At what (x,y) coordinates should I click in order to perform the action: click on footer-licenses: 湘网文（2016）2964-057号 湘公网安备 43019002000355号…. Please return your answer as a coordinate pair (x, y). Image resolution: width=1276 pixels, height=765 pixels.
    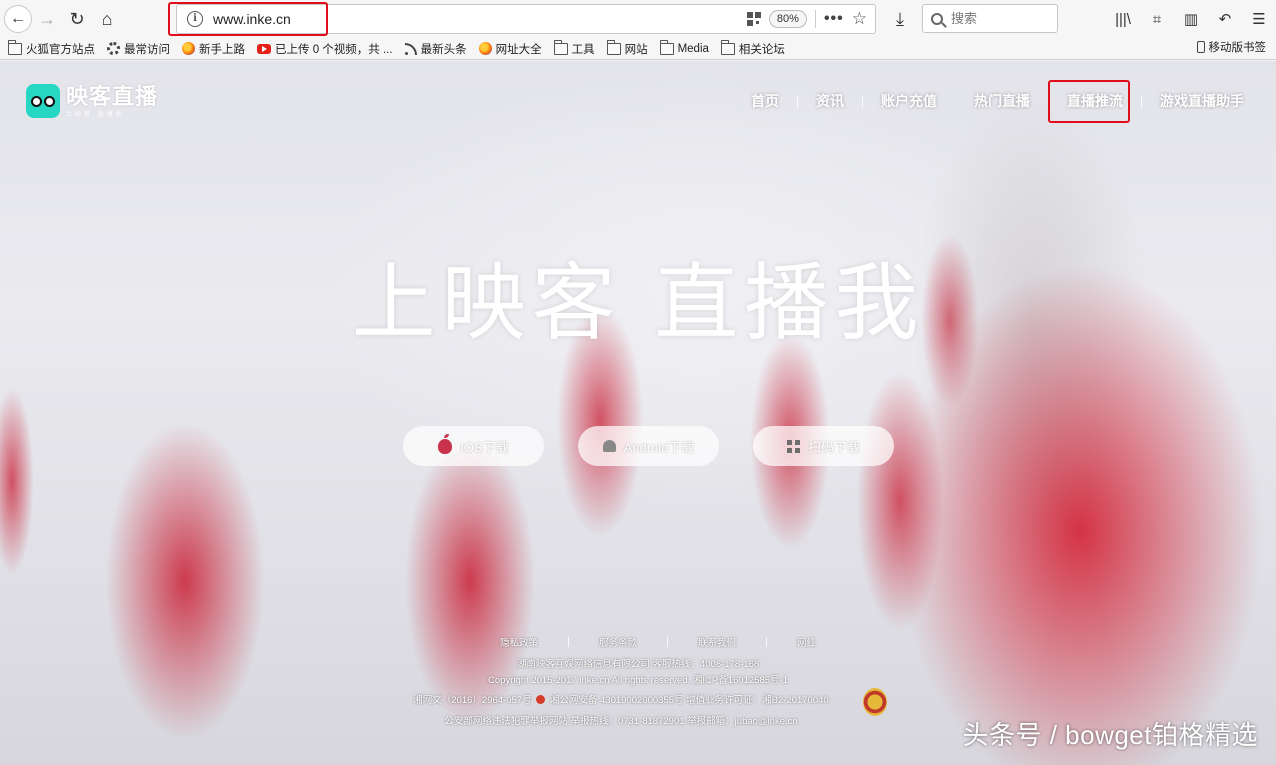
    Looking at the image, I should click on (621, 700).